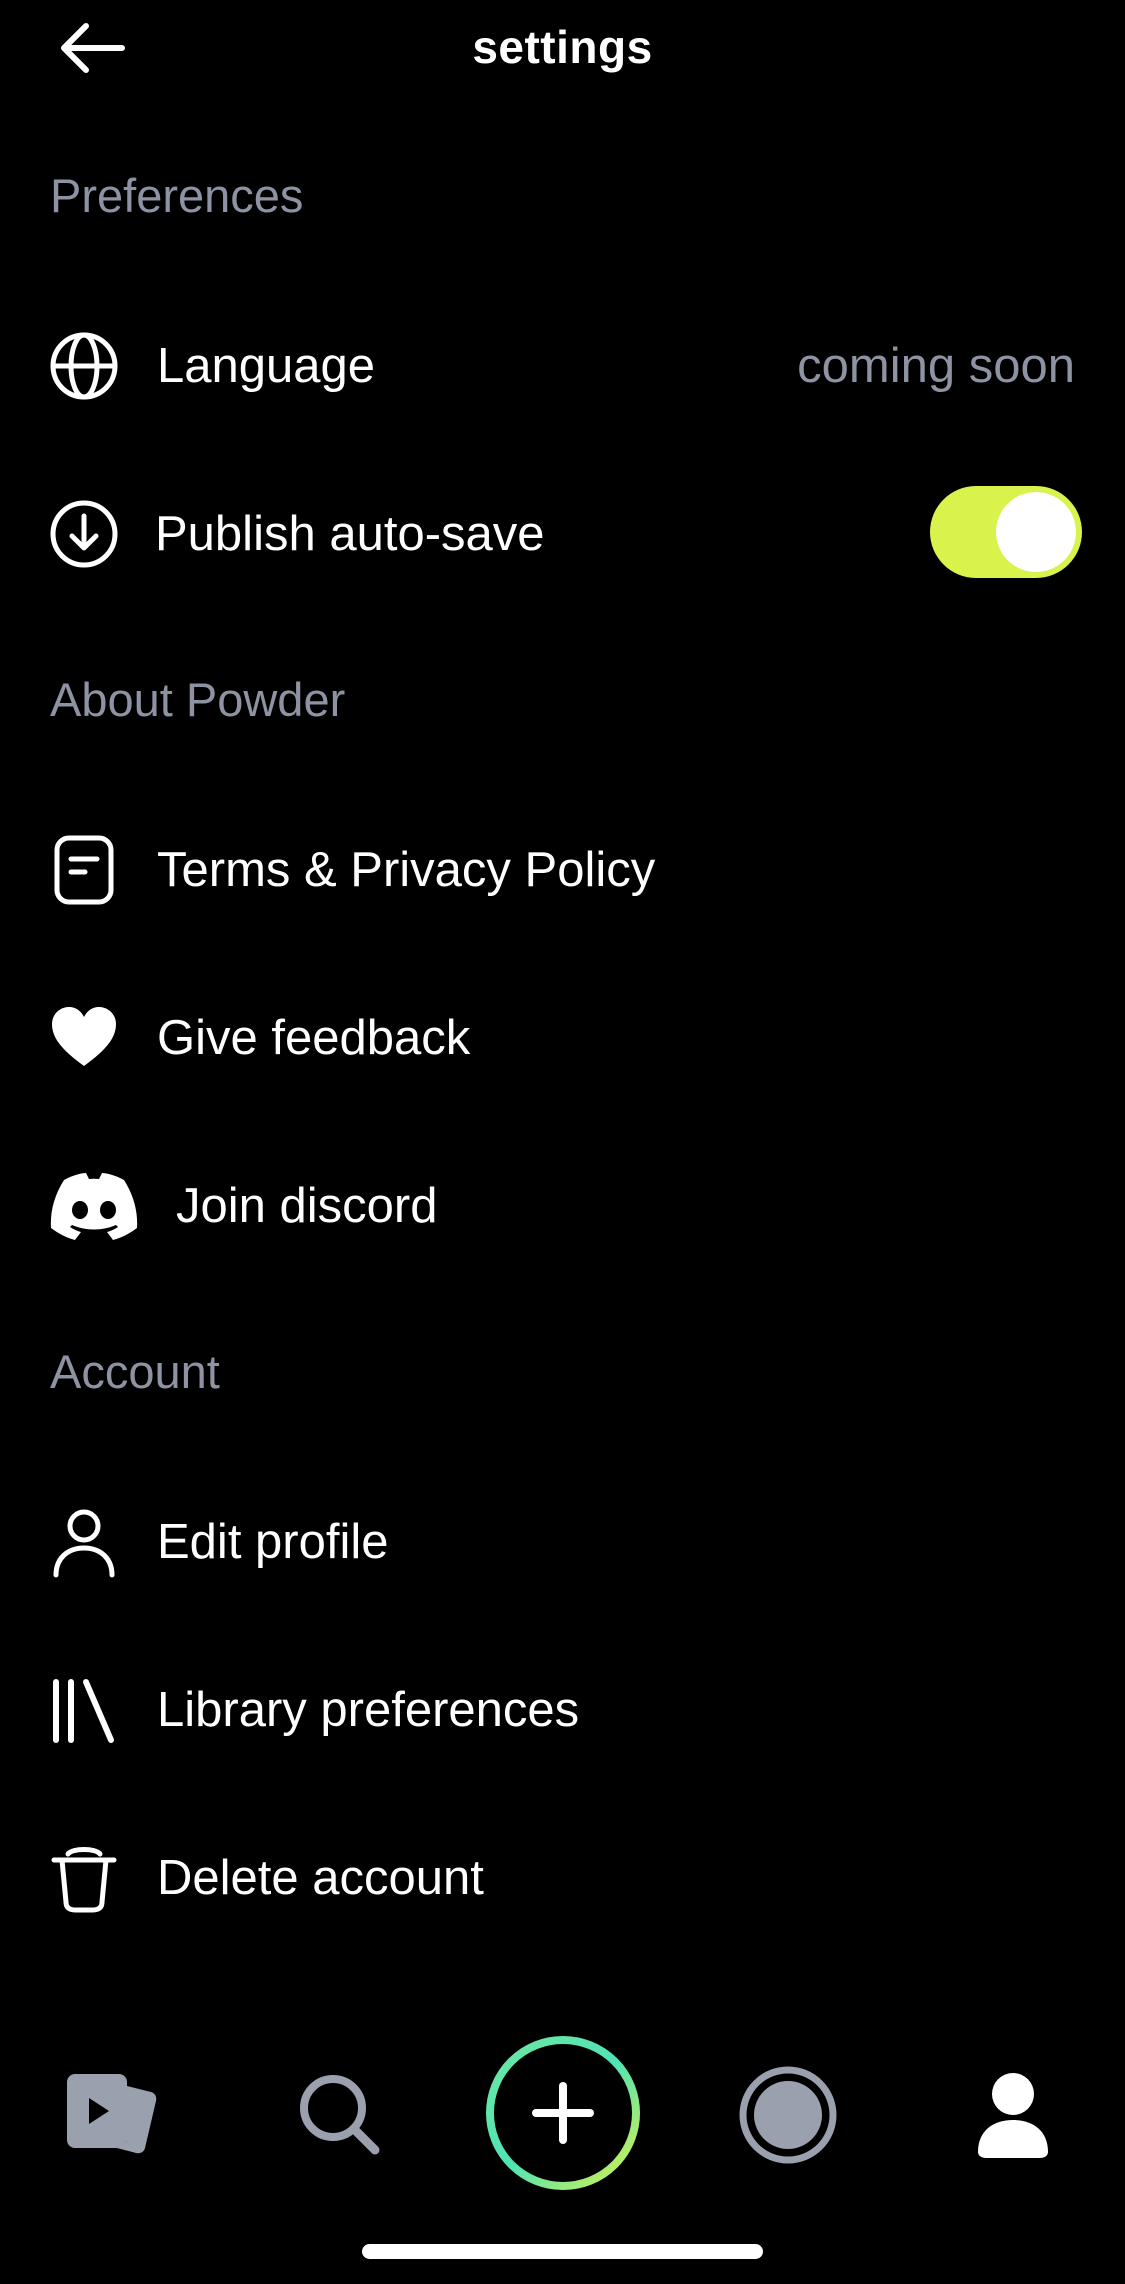 This screenshot has height=2284, width=1125. I want to click on page-title: settings, so click(562, 47).